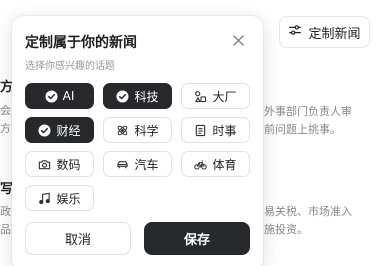 The width and height of the screenshot is (381, 266). Describe the element at coordinates (308, 211) in the screenshot. I see `article-snippet-fragment: 易关税、市场准入` at that location.